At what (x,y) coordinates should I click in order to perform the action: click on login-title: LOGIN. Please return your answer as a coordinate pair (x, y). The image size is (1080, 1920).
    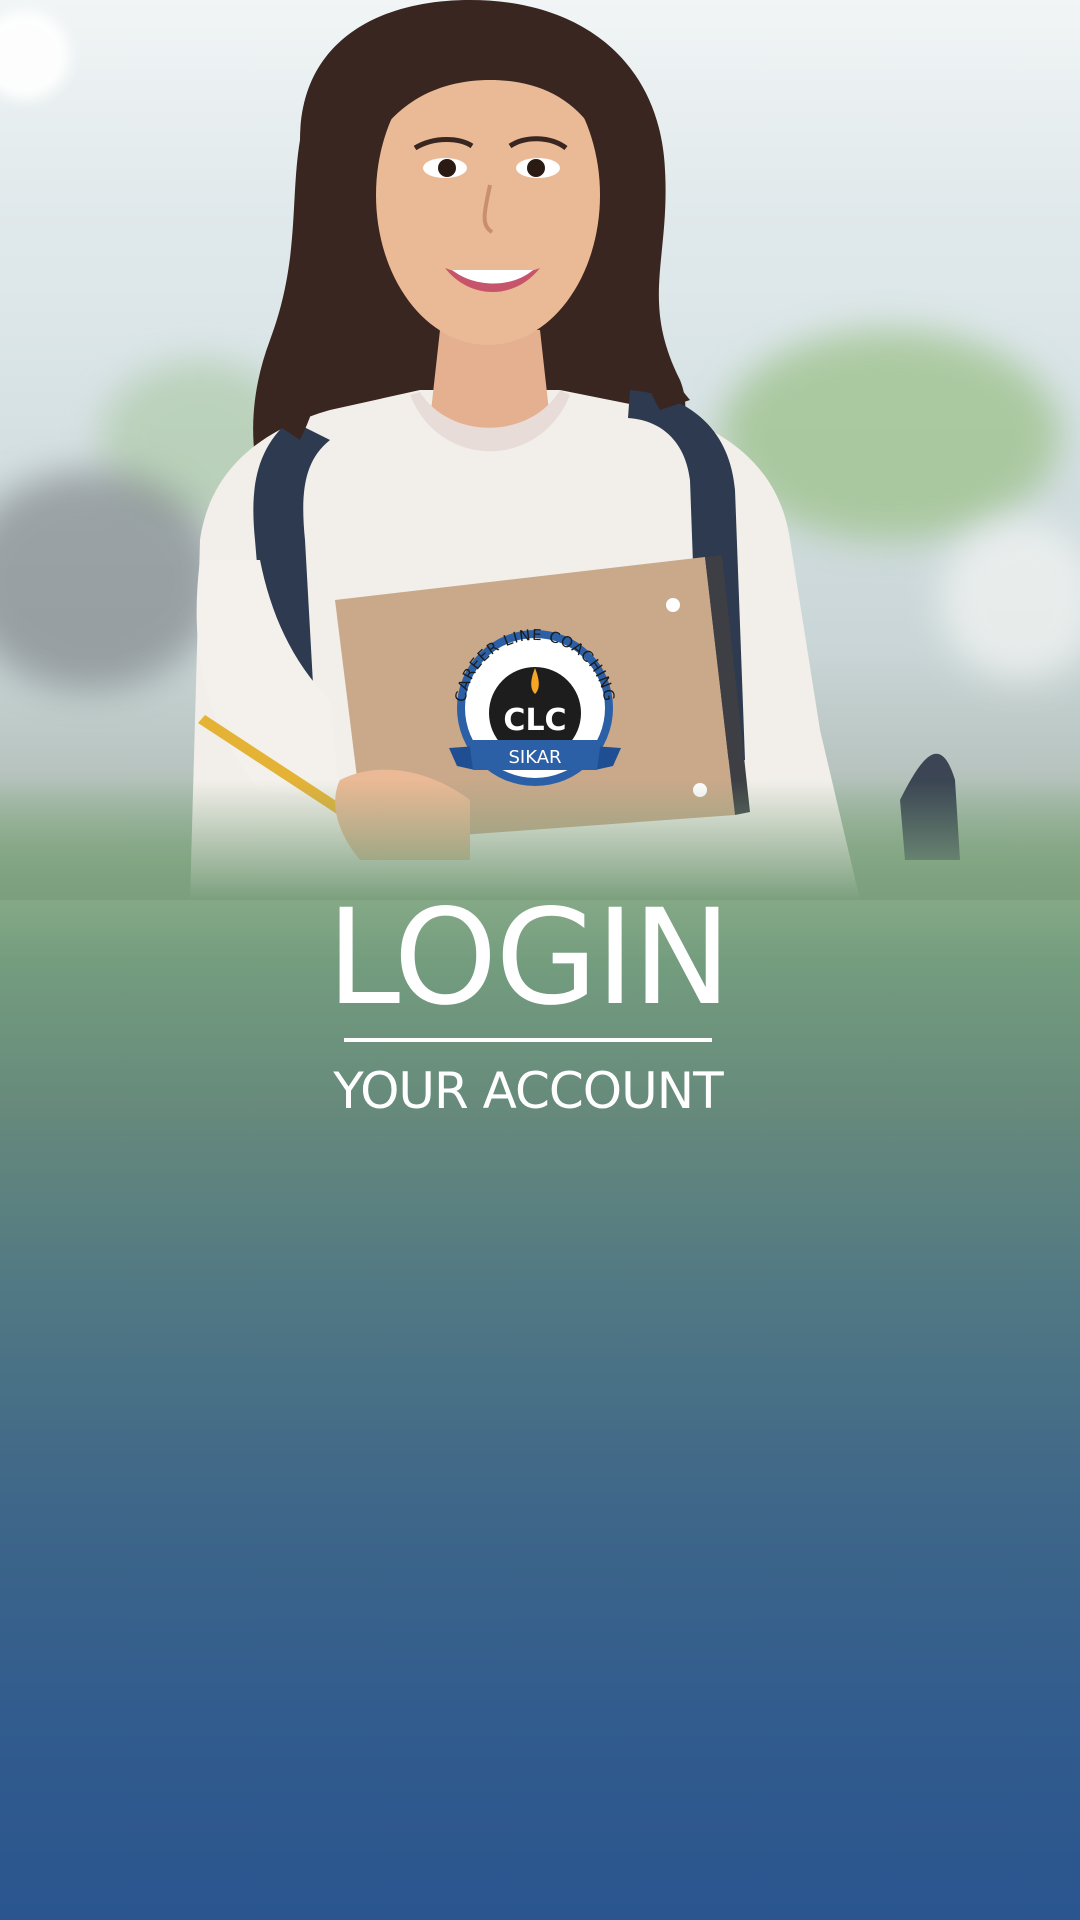
    Looking at the image, I should click on (529, 958).